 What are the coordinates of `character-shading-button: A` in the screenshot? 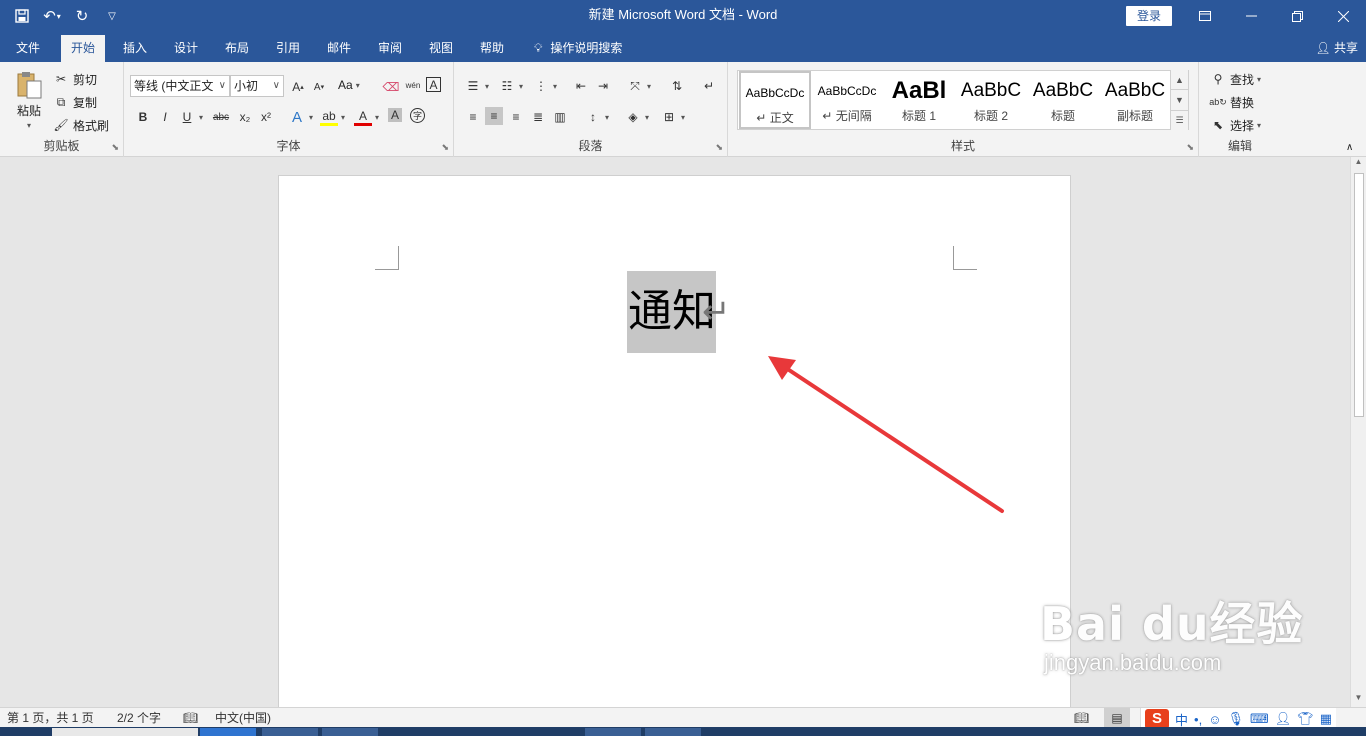 It's located at (395, 115).